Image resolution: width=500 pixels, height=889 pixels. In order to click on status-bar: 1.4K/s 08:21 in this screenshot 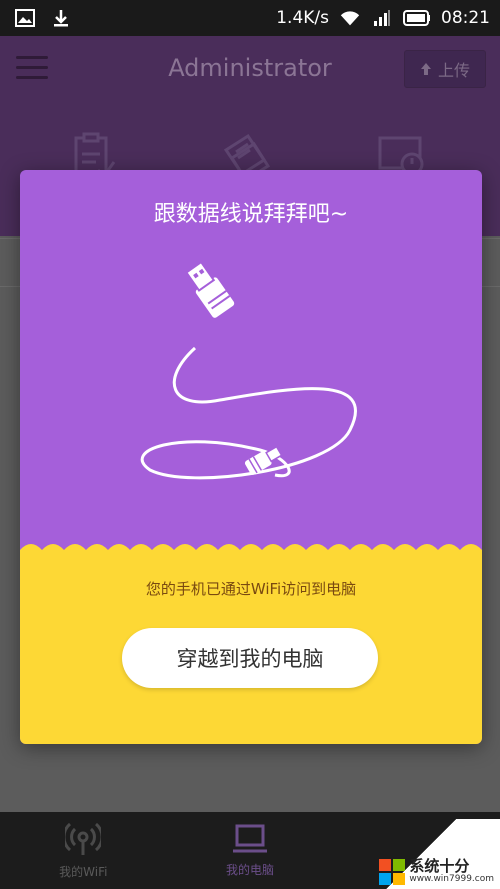, I will do `click(250, 18)`.